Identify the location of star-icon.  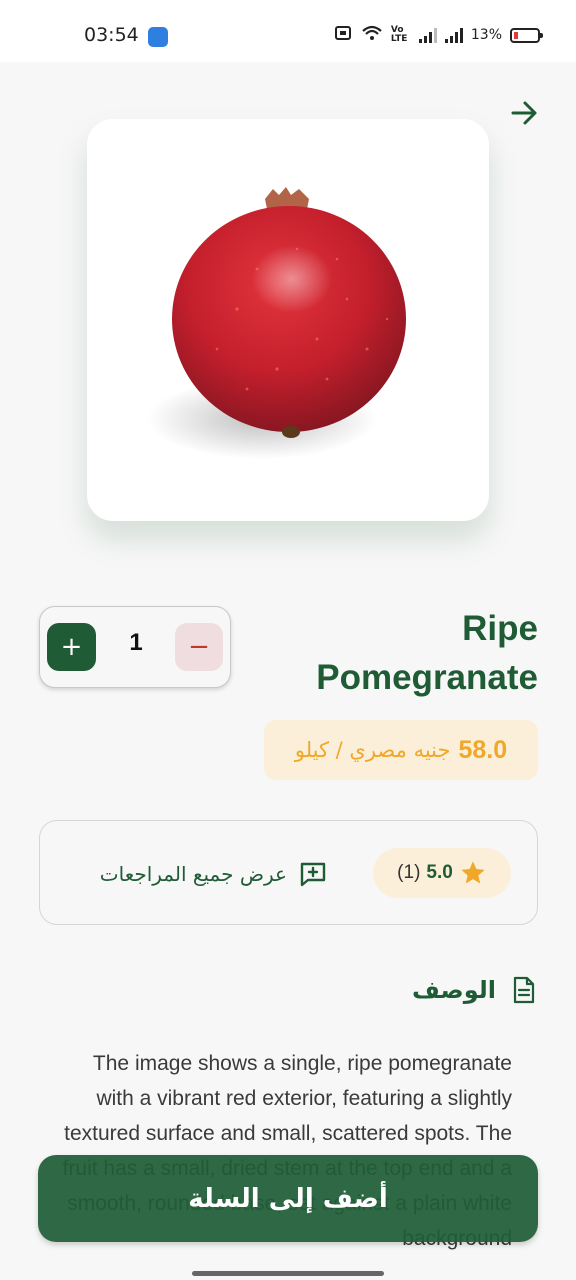
(473, 872).